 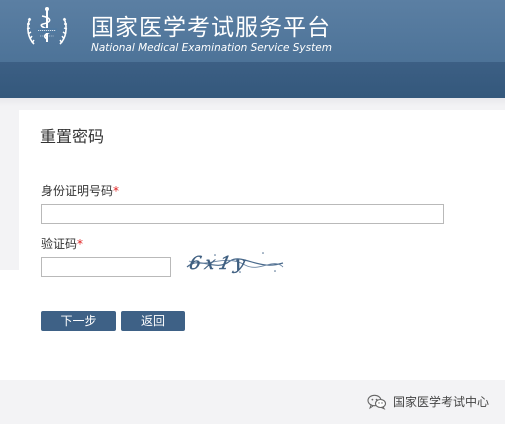 What do you see at coordinates (78, 321) in the screenshot?
I see `next-step-button: 下一步` at bounding box center [78, 321].